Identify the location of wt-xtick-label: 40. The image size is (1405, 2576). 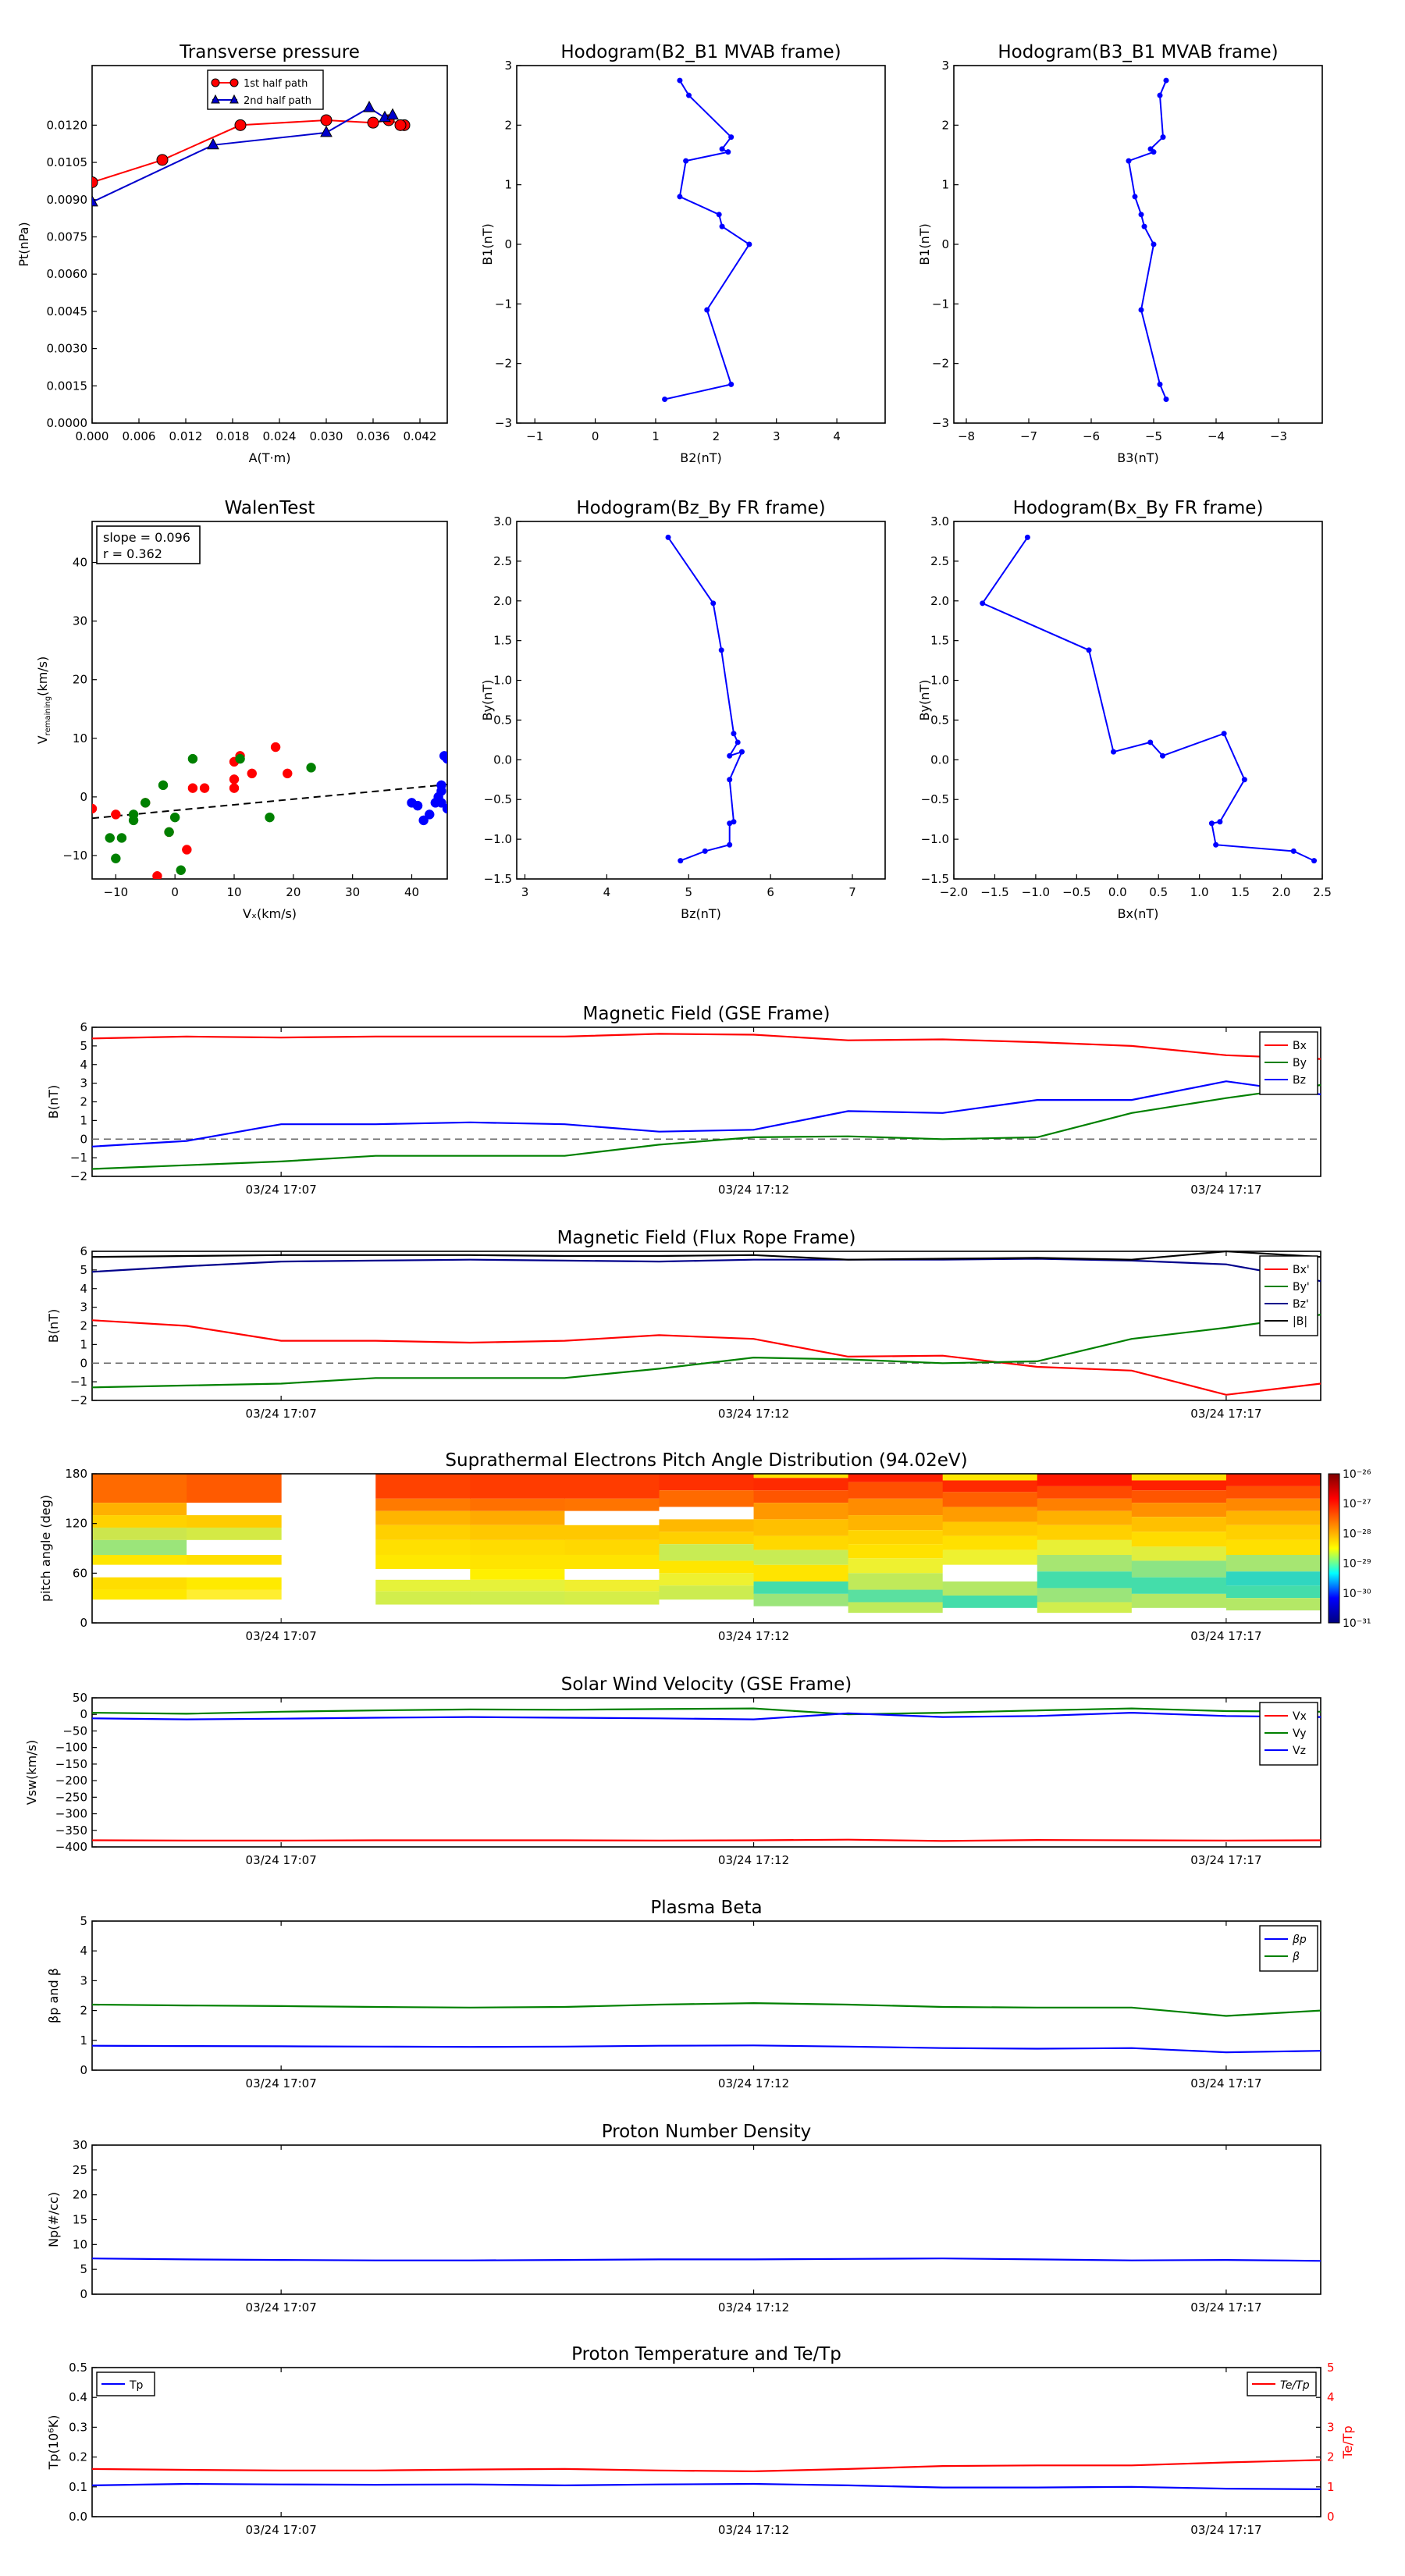
(411, 892).